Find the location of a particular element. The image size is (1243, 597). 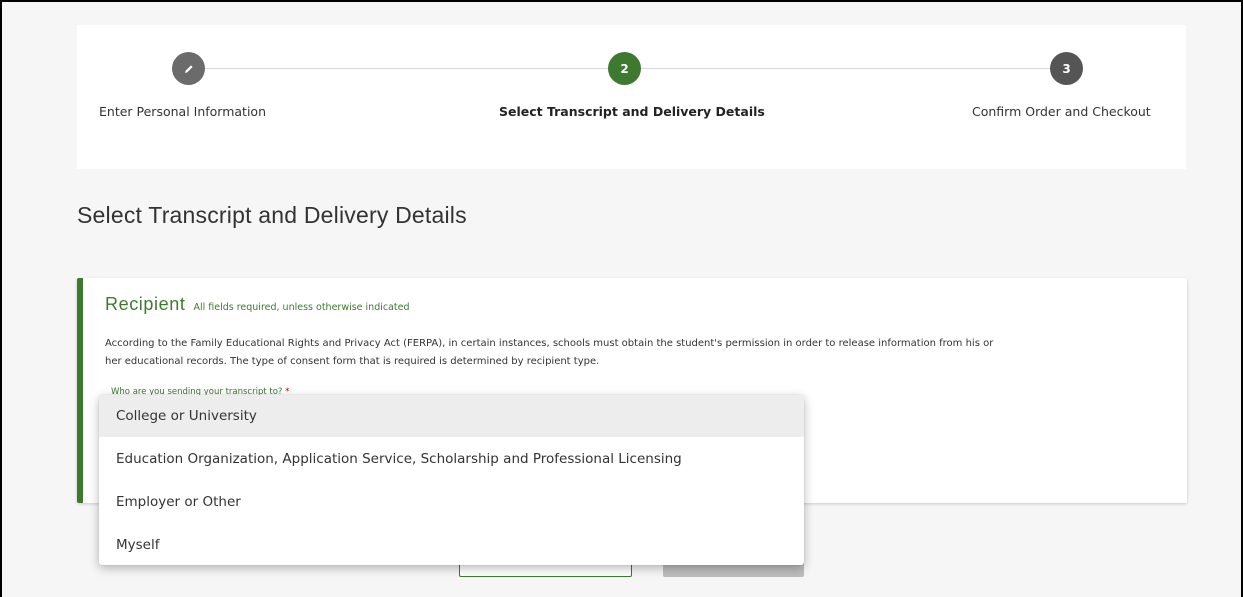

step-2-label: Select Transcript and Delivery Details is located at coordinates (632, 111).